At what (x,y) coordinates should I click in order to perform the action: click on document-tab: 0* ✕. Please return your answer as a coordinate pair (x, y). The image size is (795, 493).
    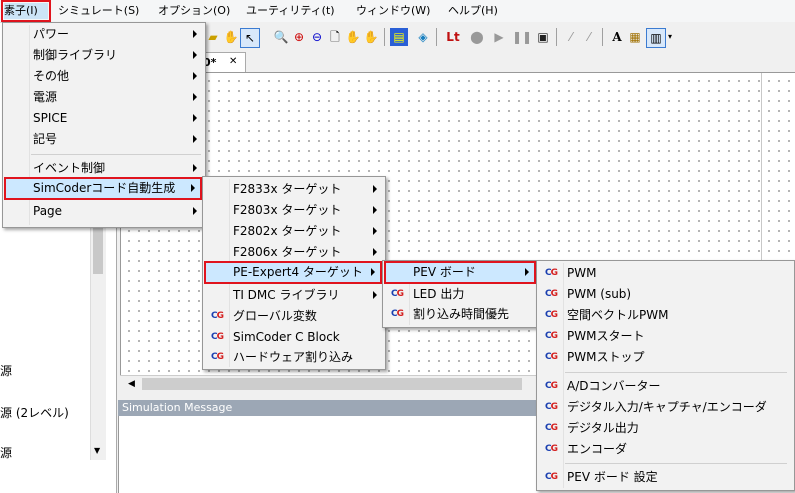
    Looking at the image, I should click on (223, 62).